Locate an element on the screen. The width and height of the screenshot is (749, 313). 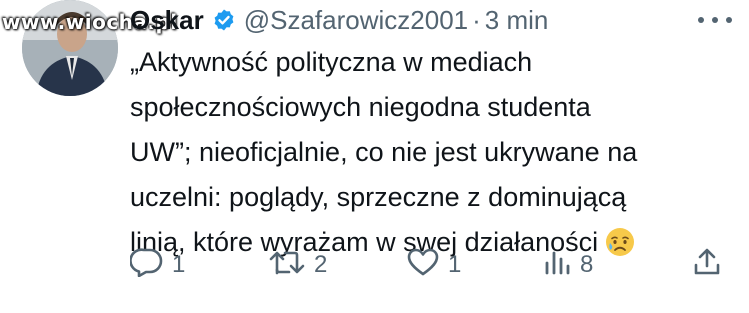
reply-count: 1 is located at coordinates (179, 264).